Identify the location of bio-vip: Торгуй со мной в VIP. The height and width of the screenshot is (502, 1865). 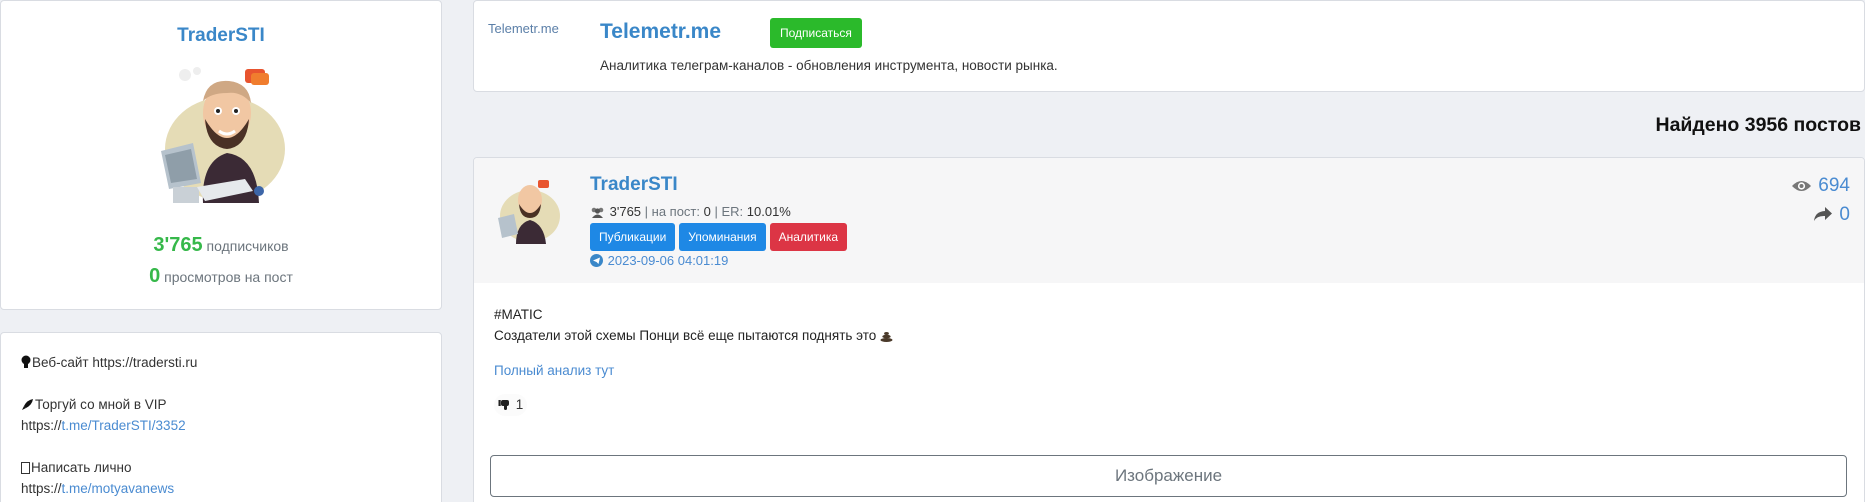
(94, 404).